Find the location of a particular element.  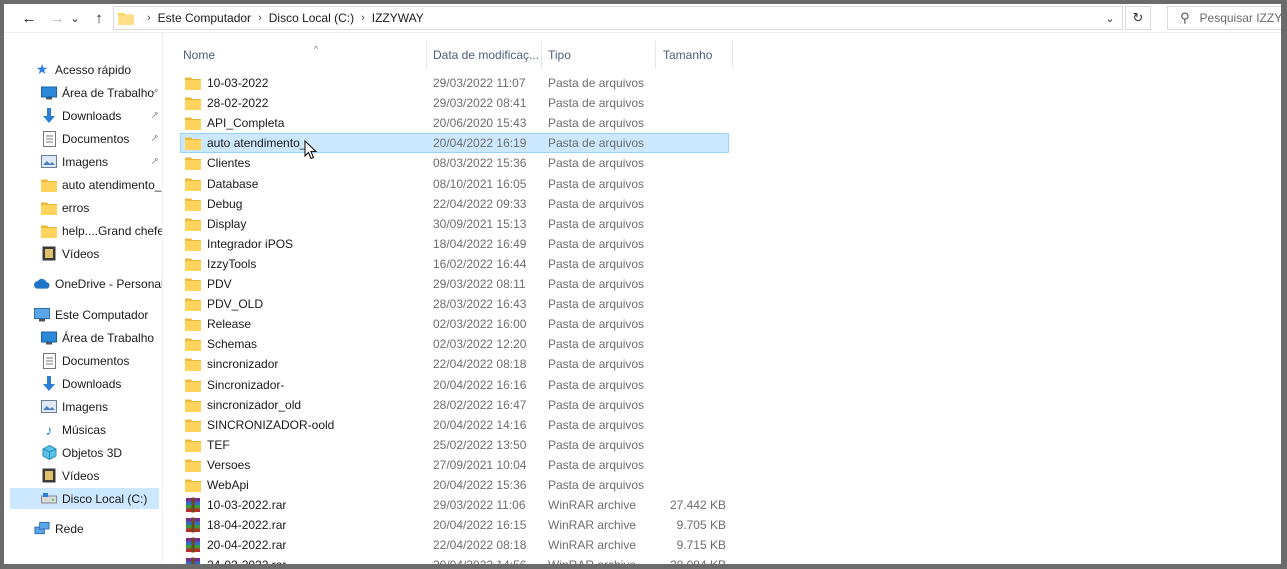

nav-pc-item: Vídeos is located at coordinates (70, 475).